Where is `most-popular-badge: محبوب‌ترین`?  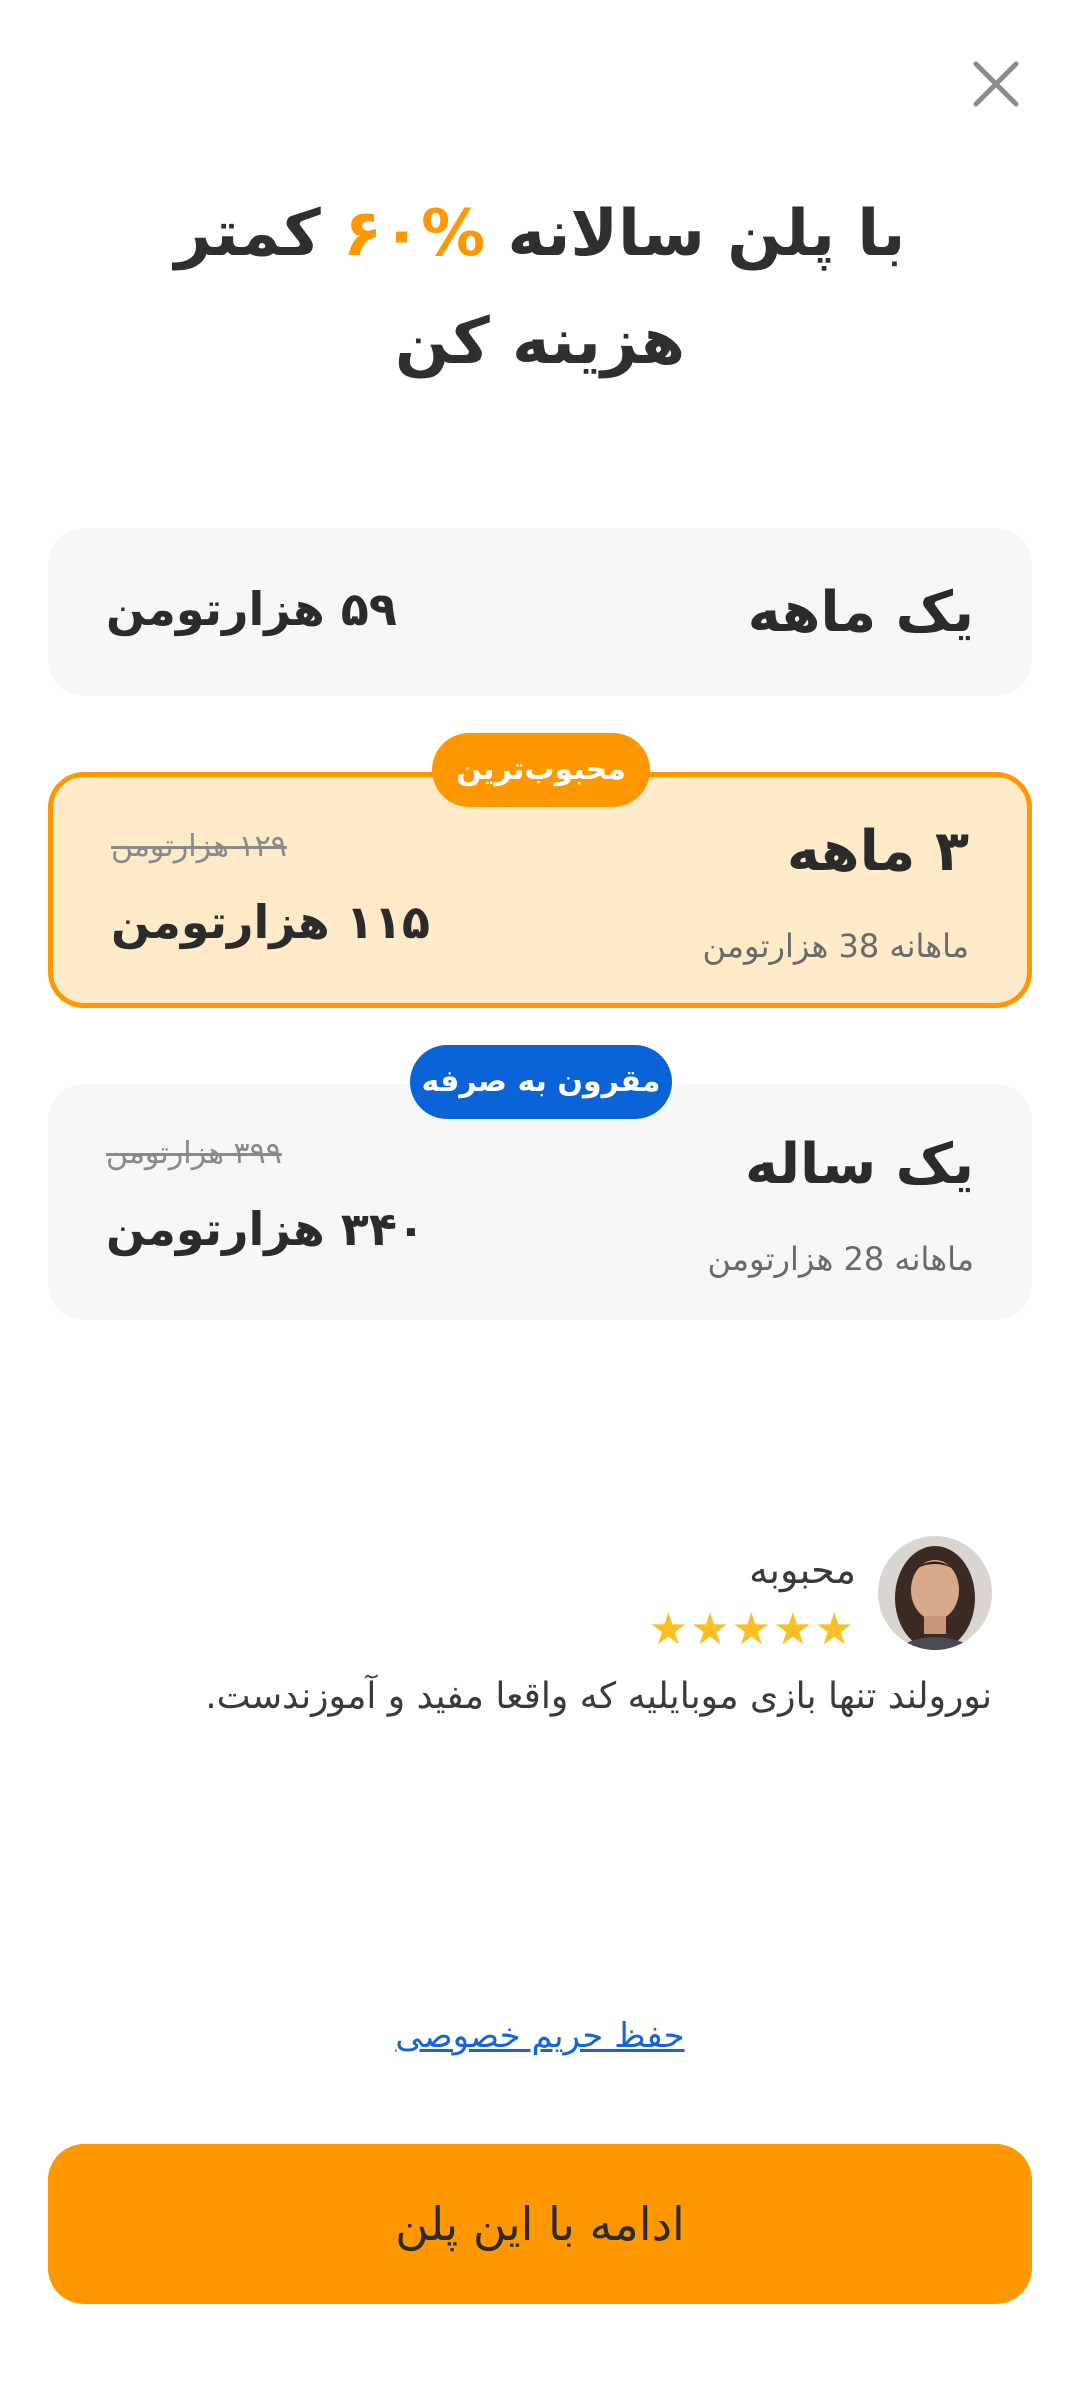 most-popular-badge: محبوب‌ترین is located at coordinates (541, 770).